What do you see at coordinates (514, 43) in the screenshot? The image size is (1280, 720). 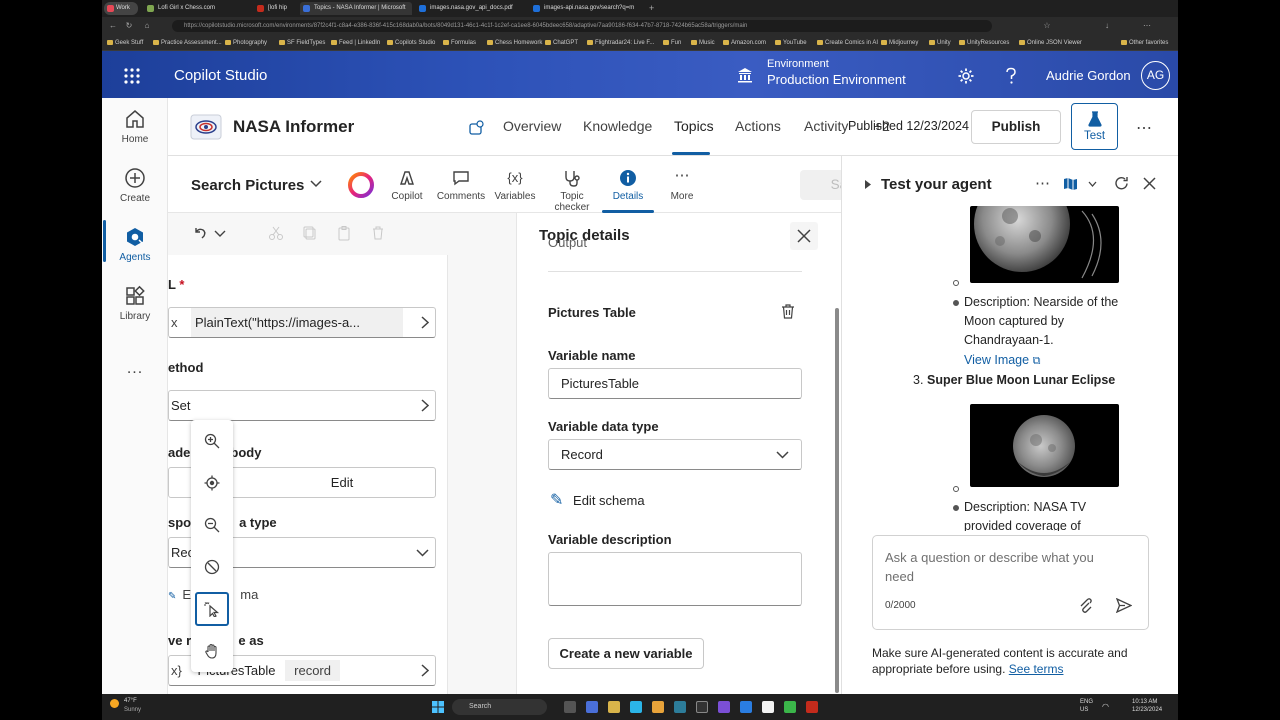 I see `bookmark: Chess Homework` at bounding box center [514, 43].